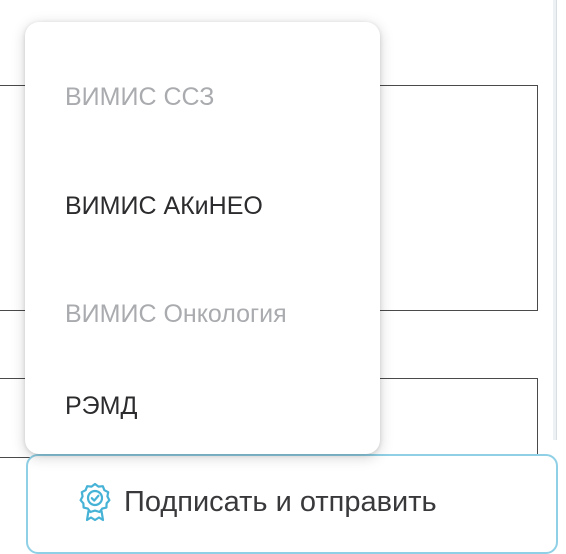 Image resolution: width=566 pixels, height=554 pixels. I want to click on sign-button-content: Подписать и отправить, so click(257, 502).